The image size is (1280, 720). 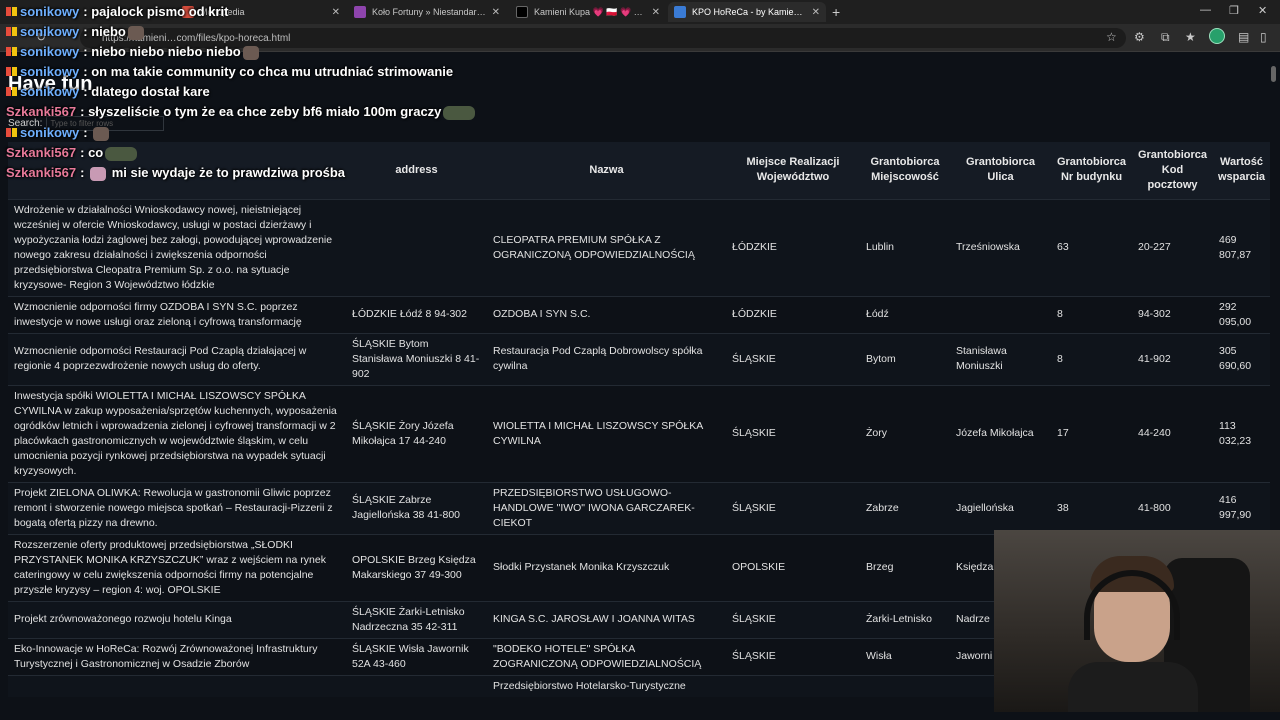 I want to click on cell-street: Józefa Mikołajca, so click(x=1000, y=433).